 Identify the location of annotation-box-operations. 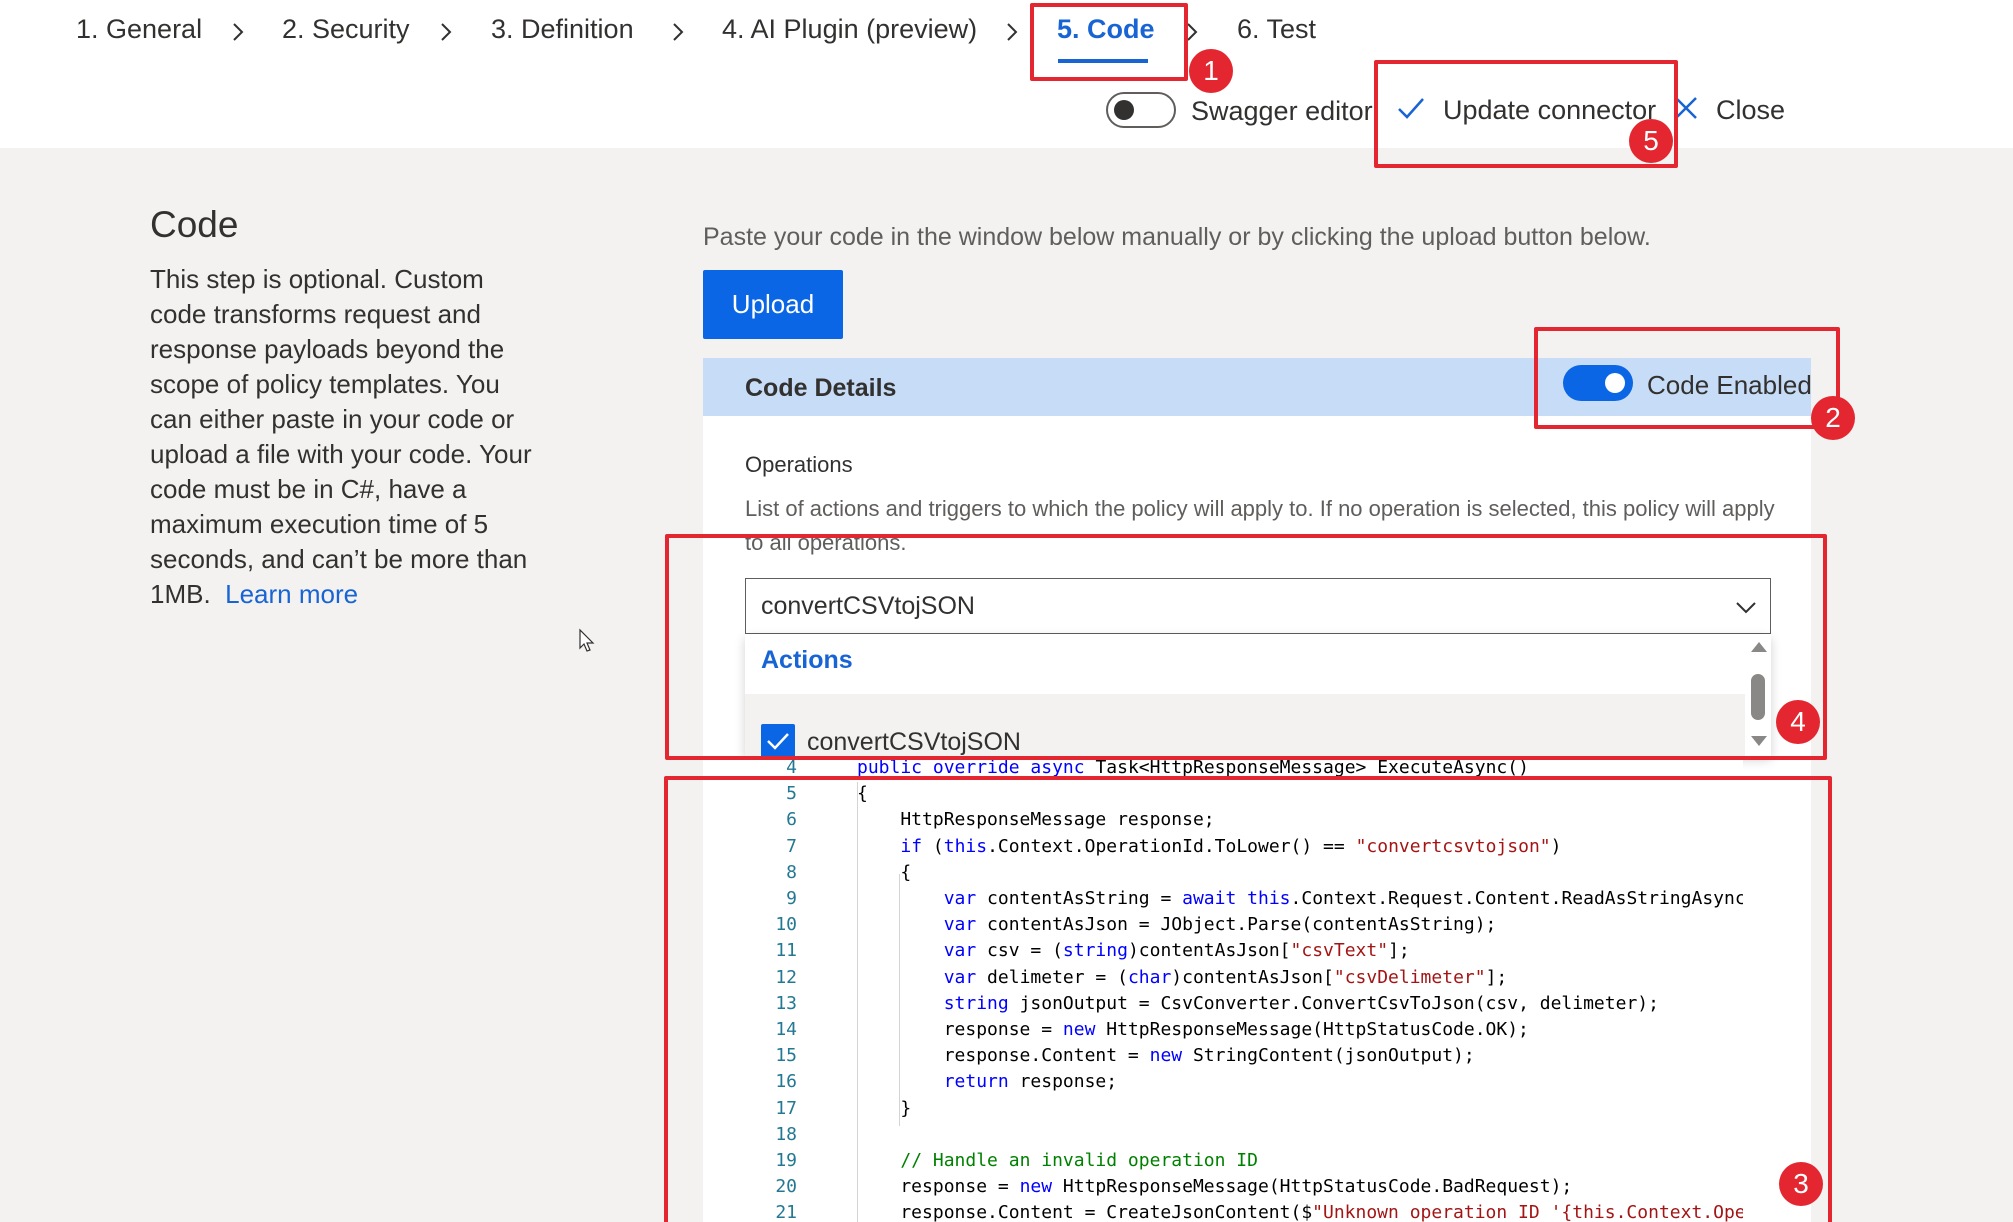
(1246, 647).